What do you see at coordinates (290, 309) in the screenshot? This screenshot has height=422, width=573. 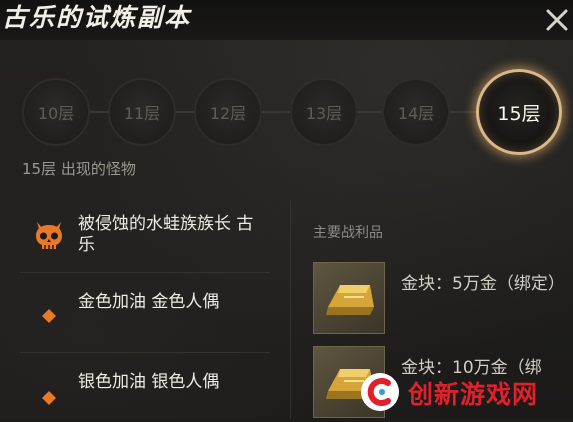 I see `panel-divider` at bounding box center [290, 309].